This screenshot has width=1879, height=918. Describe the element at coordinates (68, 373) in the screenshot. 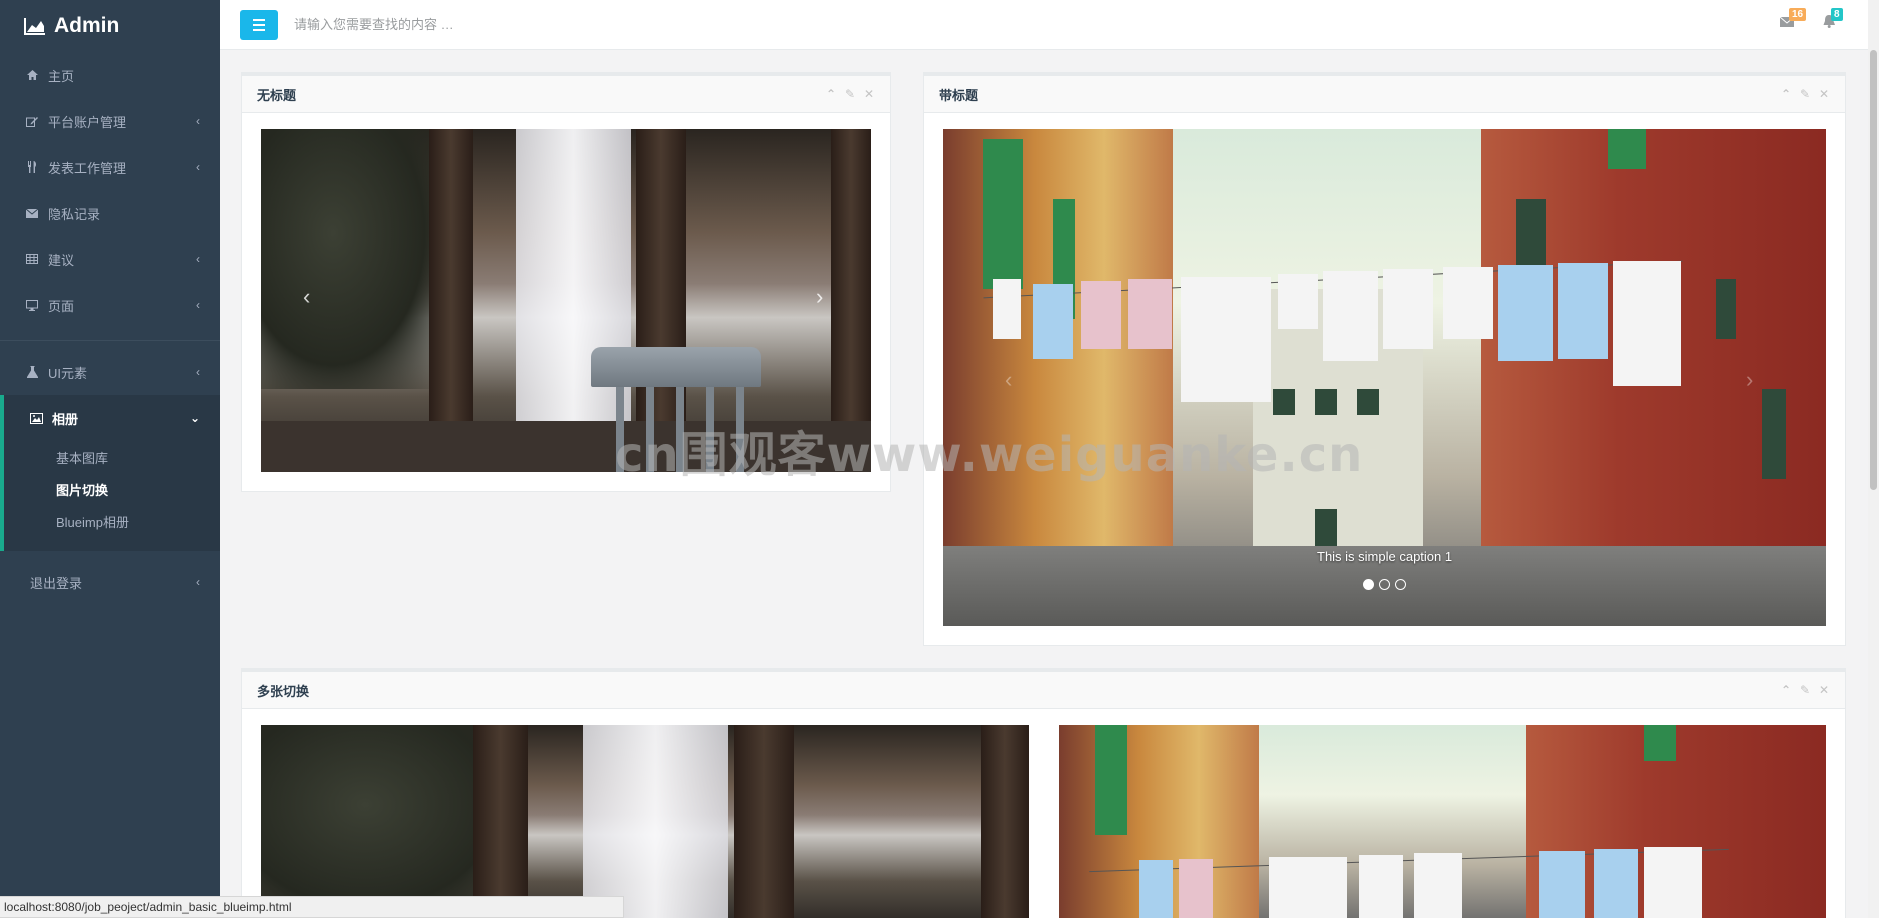

I see `sidebar-item-label: UI元素` at that location.